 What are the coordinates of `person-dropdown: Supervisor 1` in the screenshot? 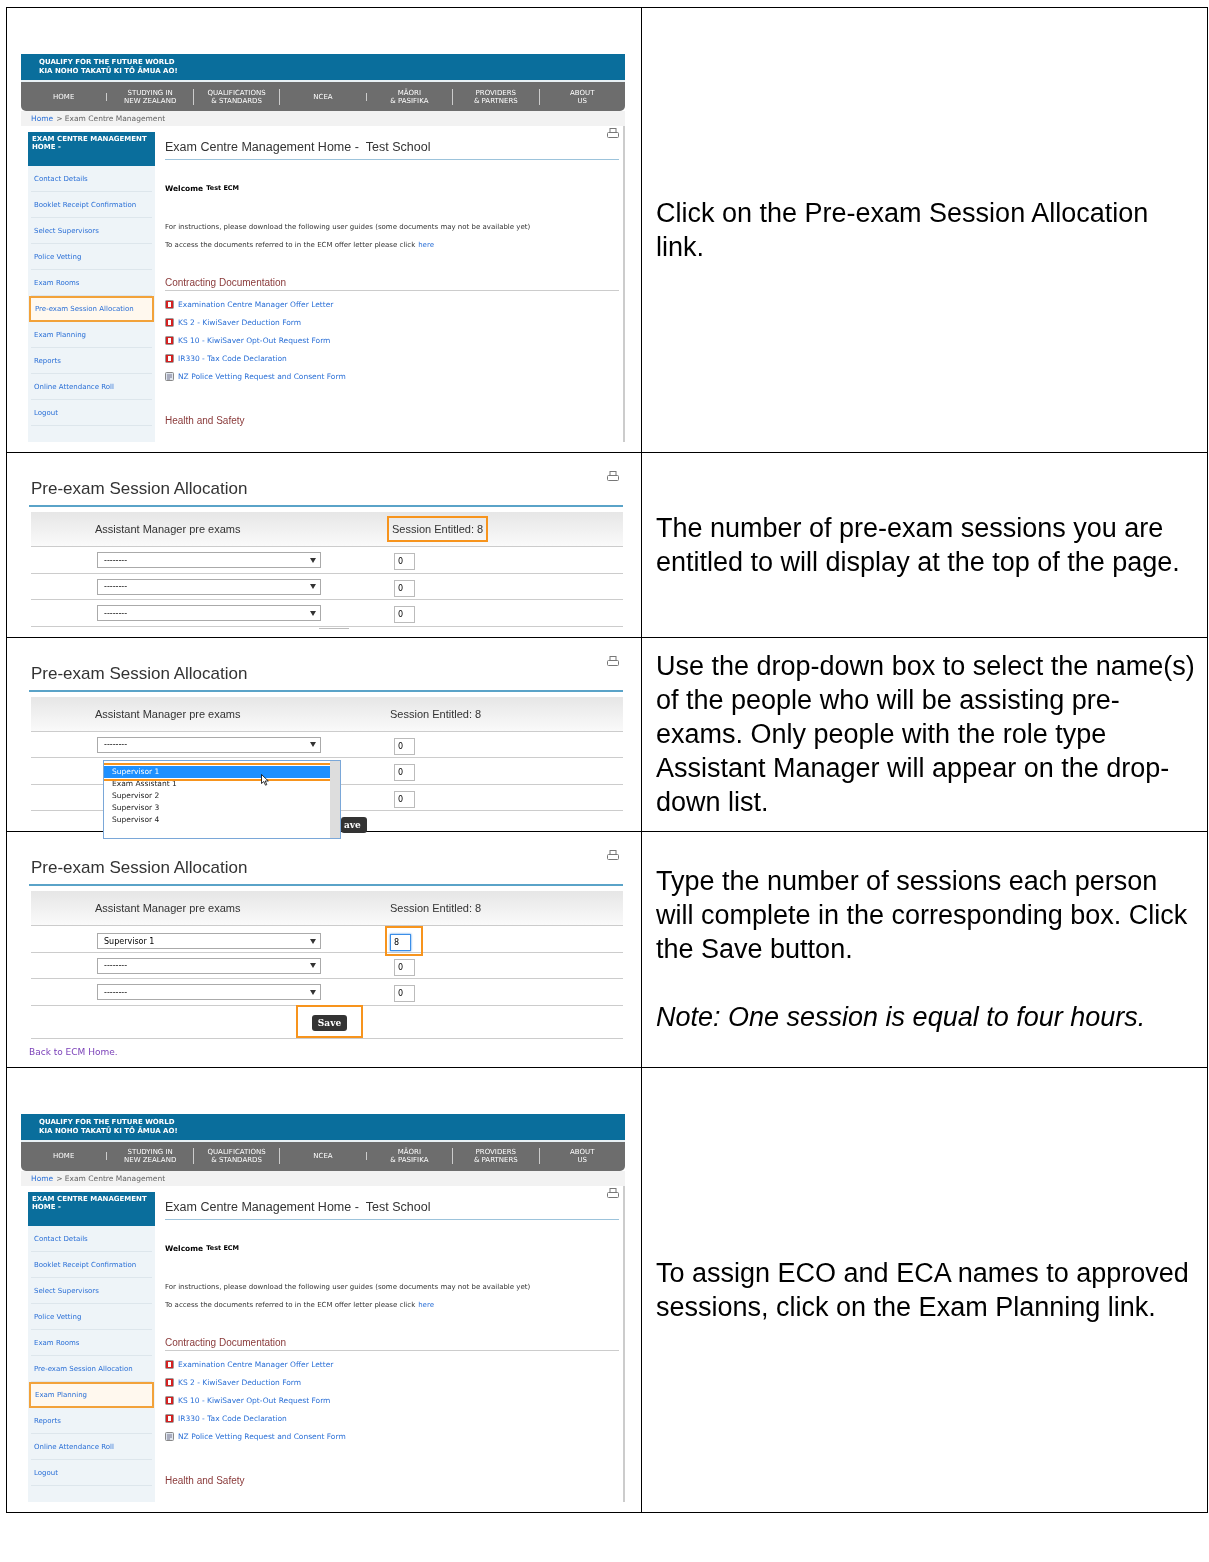 It's located at (209, 941).